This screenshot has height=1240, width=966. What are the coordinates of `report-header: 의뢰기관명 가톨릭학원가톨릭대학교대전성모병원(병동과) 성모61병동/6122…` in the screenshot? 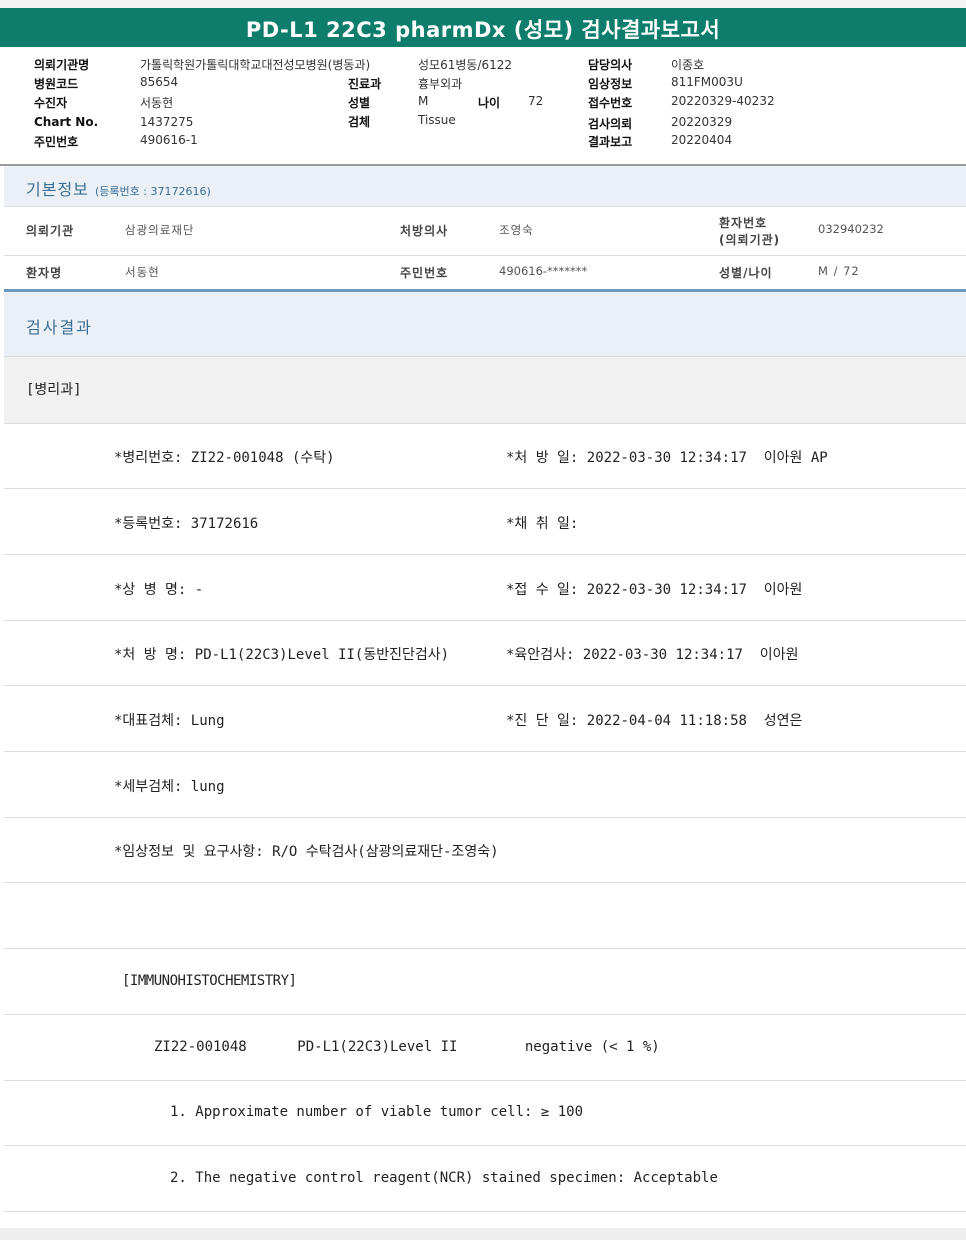 It's located at (483, 106).